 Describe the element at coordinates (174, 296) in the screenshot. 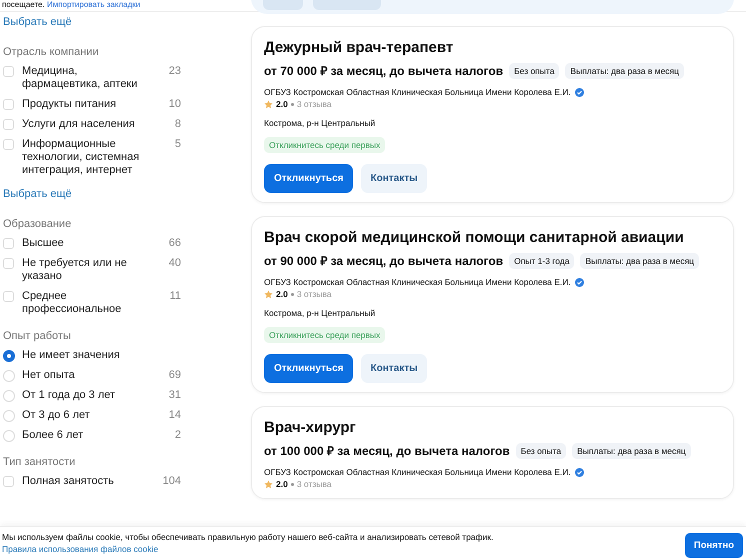

I see `option-count: 11` at that location.